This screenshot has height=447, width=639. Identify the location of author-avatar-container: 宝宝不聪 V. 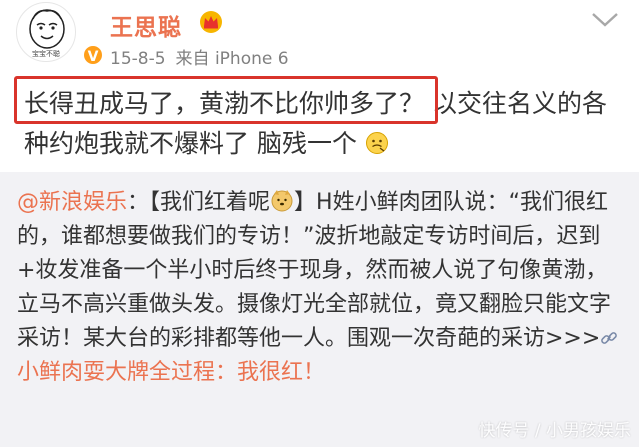
(60, 34).